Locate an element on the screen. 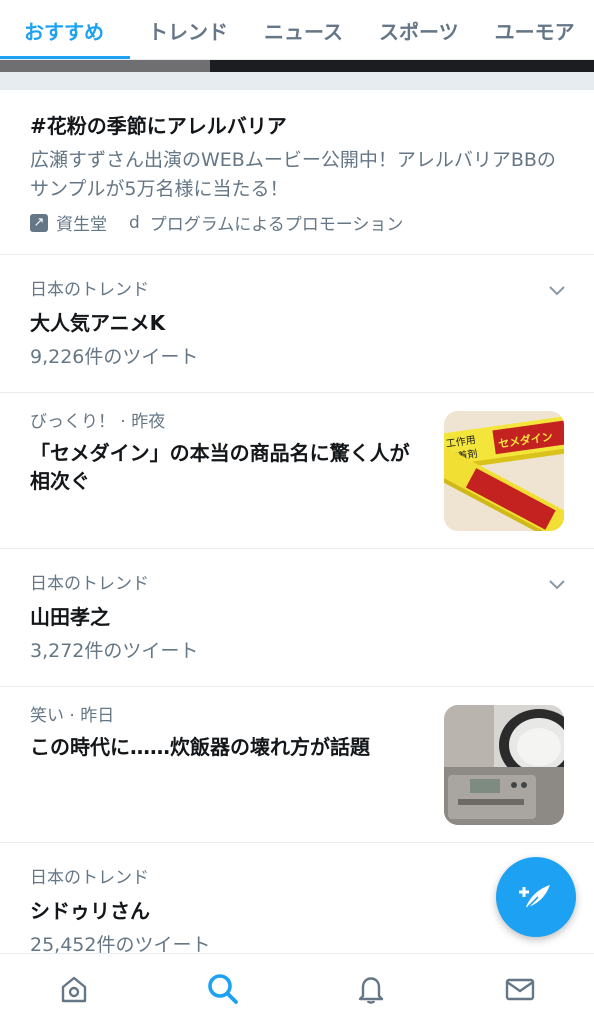 This screenshot has width=594, height=1024. news-title: 「セメダイン」の本当の商品名に驚く人が相次ぐ is located at coordinates (220, 467).